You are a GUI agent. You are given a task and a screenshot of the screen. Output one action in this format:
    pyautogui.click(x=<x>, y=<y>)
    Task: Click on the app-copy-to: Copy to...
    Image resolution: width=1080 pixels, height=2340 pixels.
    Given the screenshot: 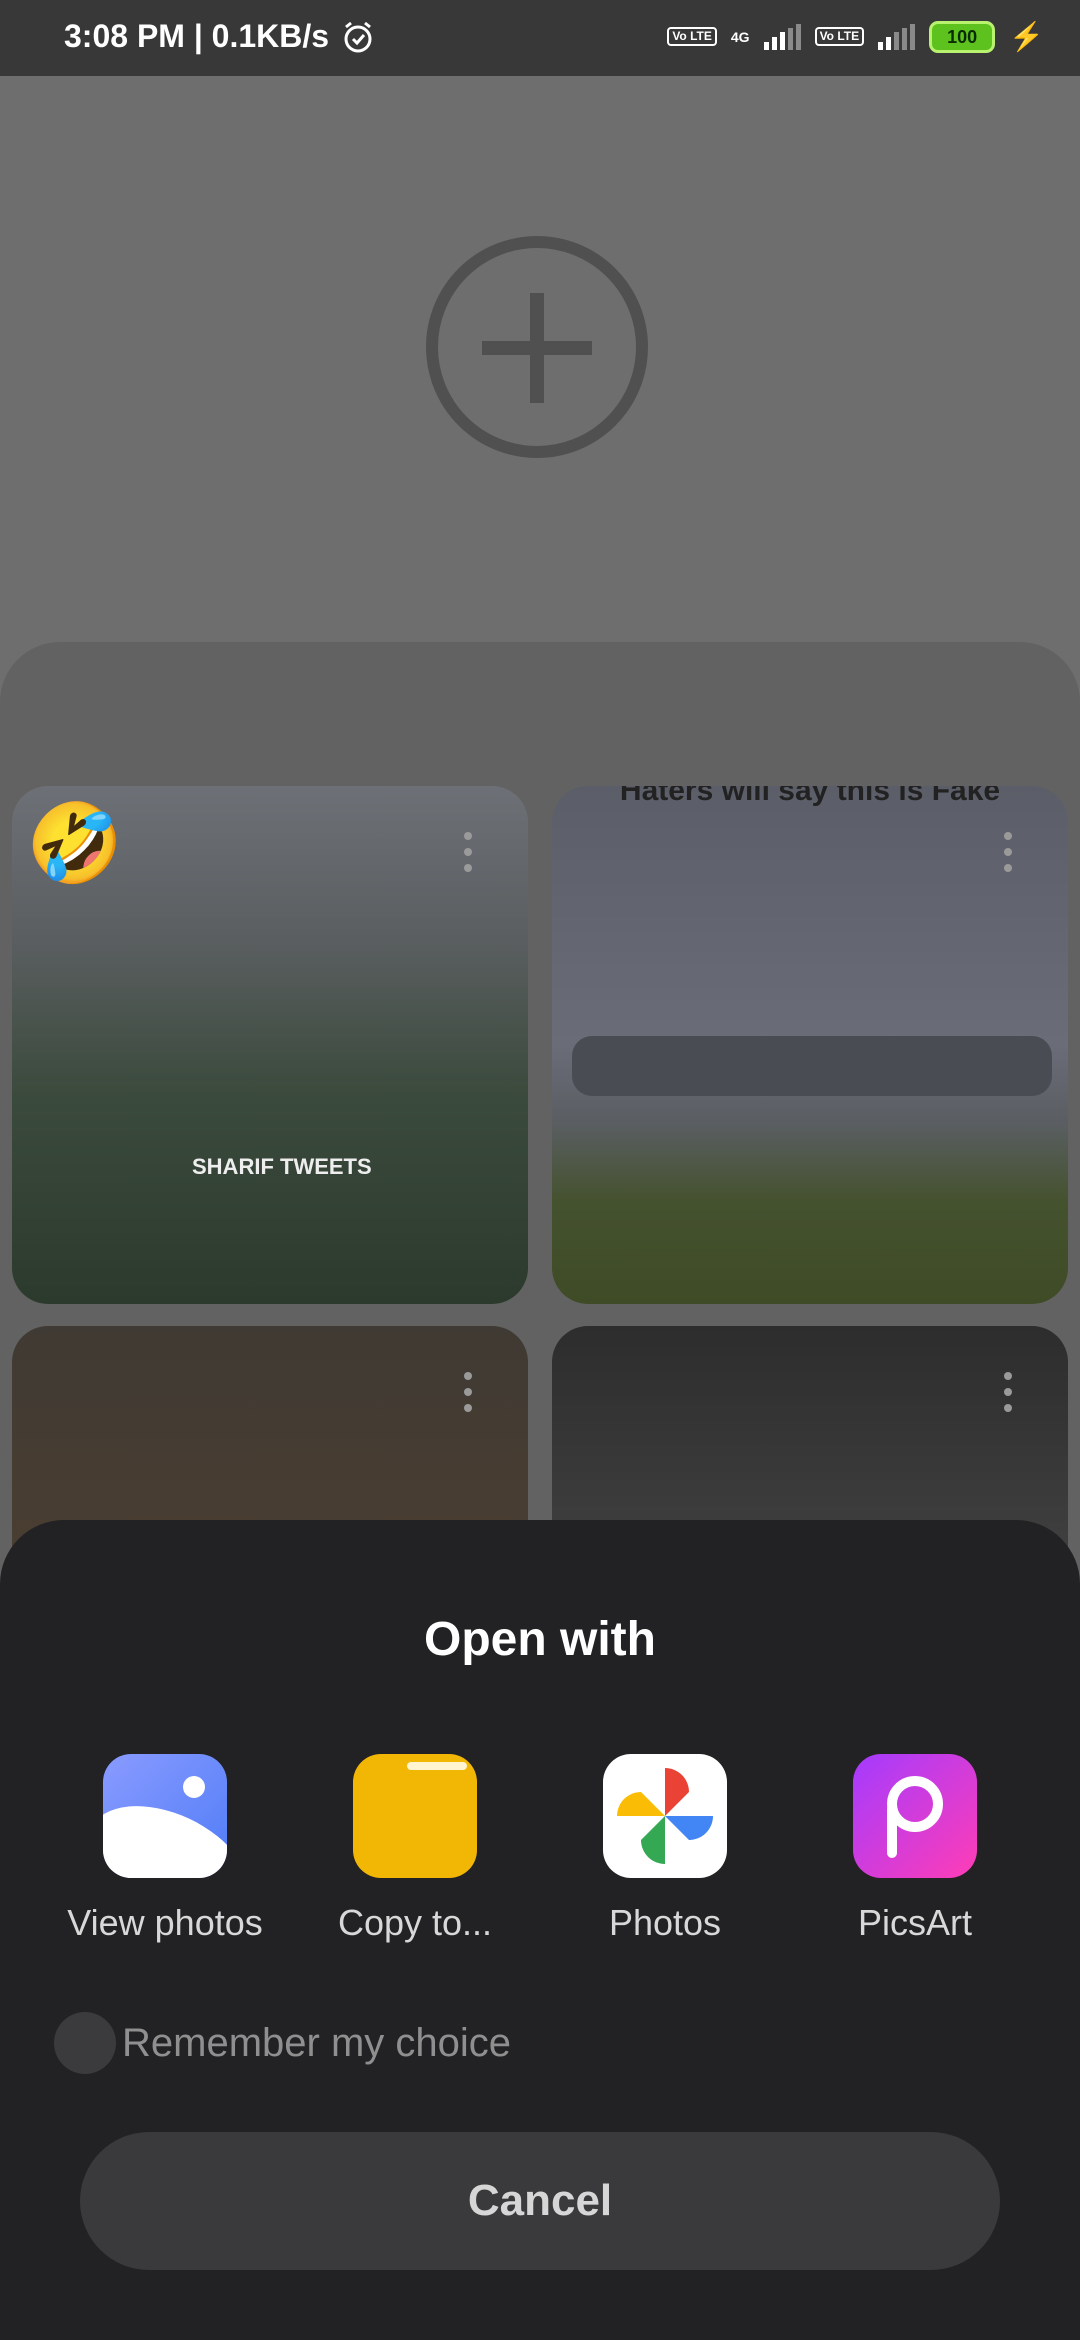 What is the action you would take?
    pyautogui.click(x=415, y=1849)
    